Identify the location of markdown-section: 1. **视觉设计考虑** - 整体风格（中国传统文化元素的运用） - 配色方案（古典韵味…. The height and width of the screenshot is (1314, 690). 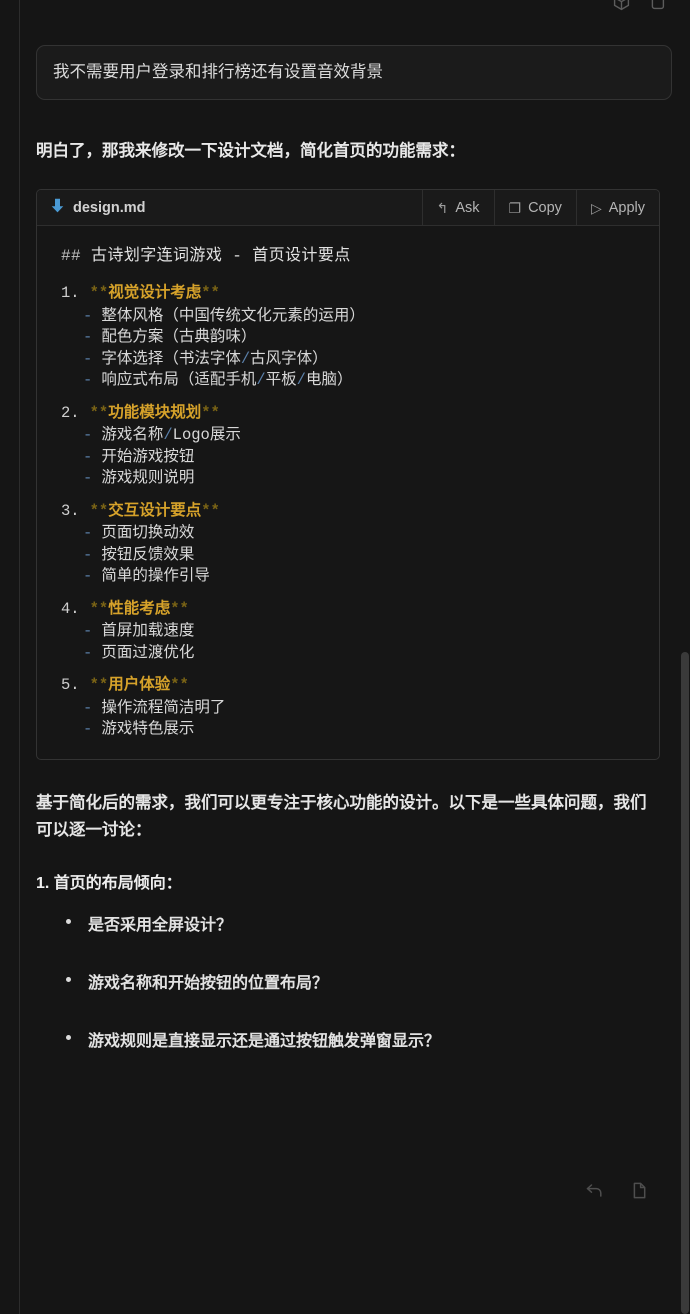
(348, 332).